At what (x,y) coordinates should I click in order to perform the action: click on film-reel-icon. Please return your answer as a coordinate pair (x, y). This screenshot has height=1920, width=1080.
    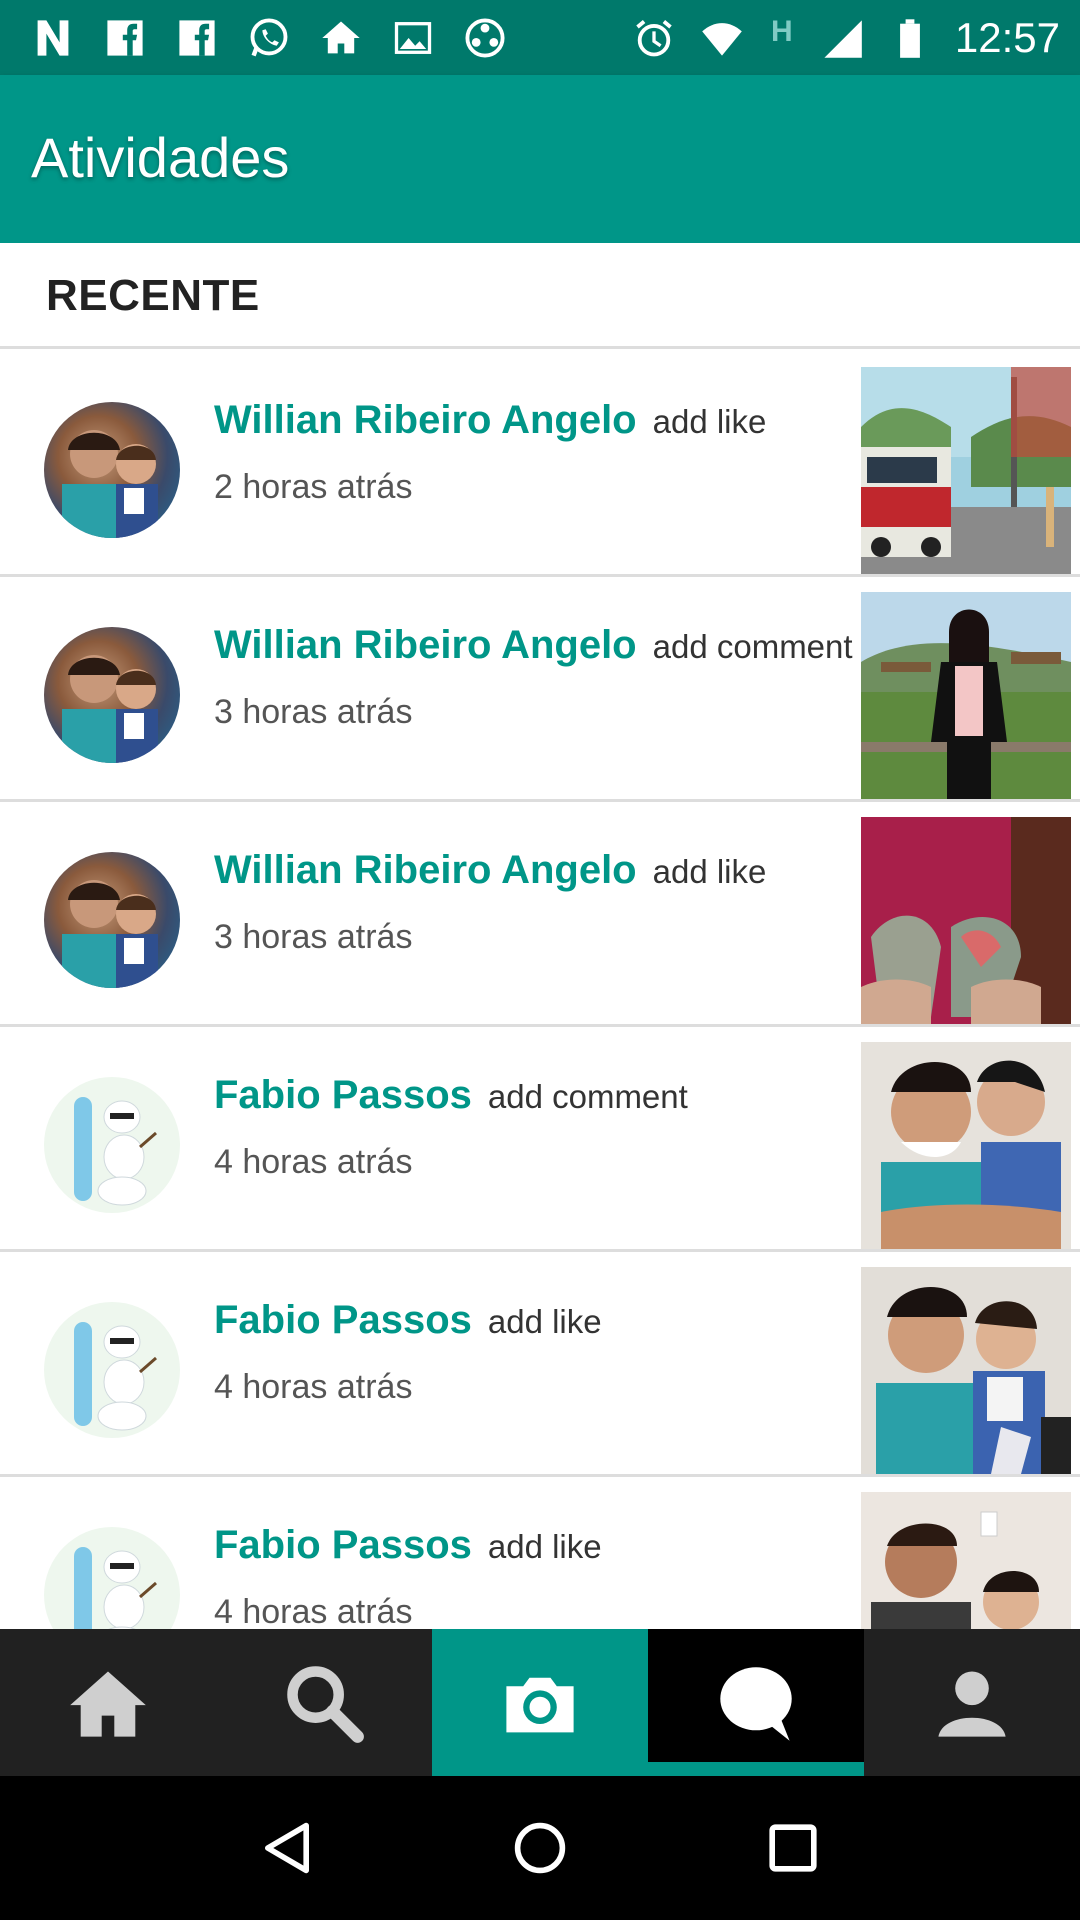
    Looking at the image, I should click on (485, 38).